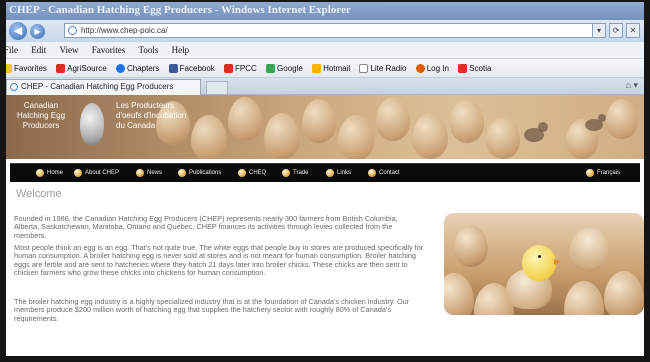  What do you see at coordinates (37, 31) in the screenshot?
I see `forward-button: ▶` at bounding box center [37, 31].